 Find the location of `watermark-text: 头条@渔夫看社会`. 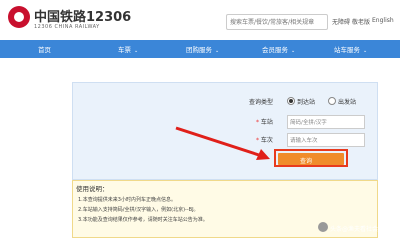

watermark-text: 头条@渔夫看社会 is located at coordinates (354, 229).